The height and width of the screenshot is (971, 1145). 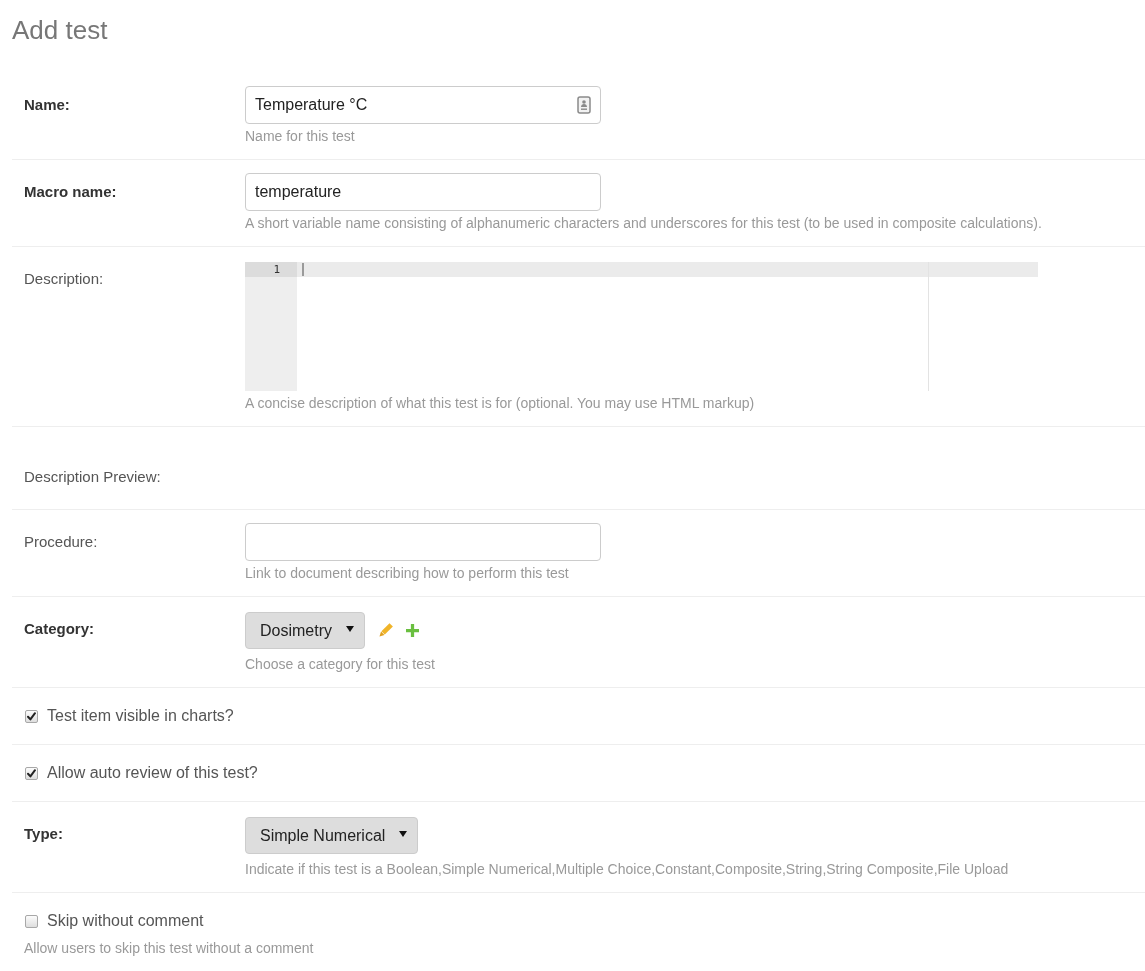 What do you see at coordinates (300, 136) in the screenshot?
I see `help-text: Name for this test` at bounding box center [300, 136].